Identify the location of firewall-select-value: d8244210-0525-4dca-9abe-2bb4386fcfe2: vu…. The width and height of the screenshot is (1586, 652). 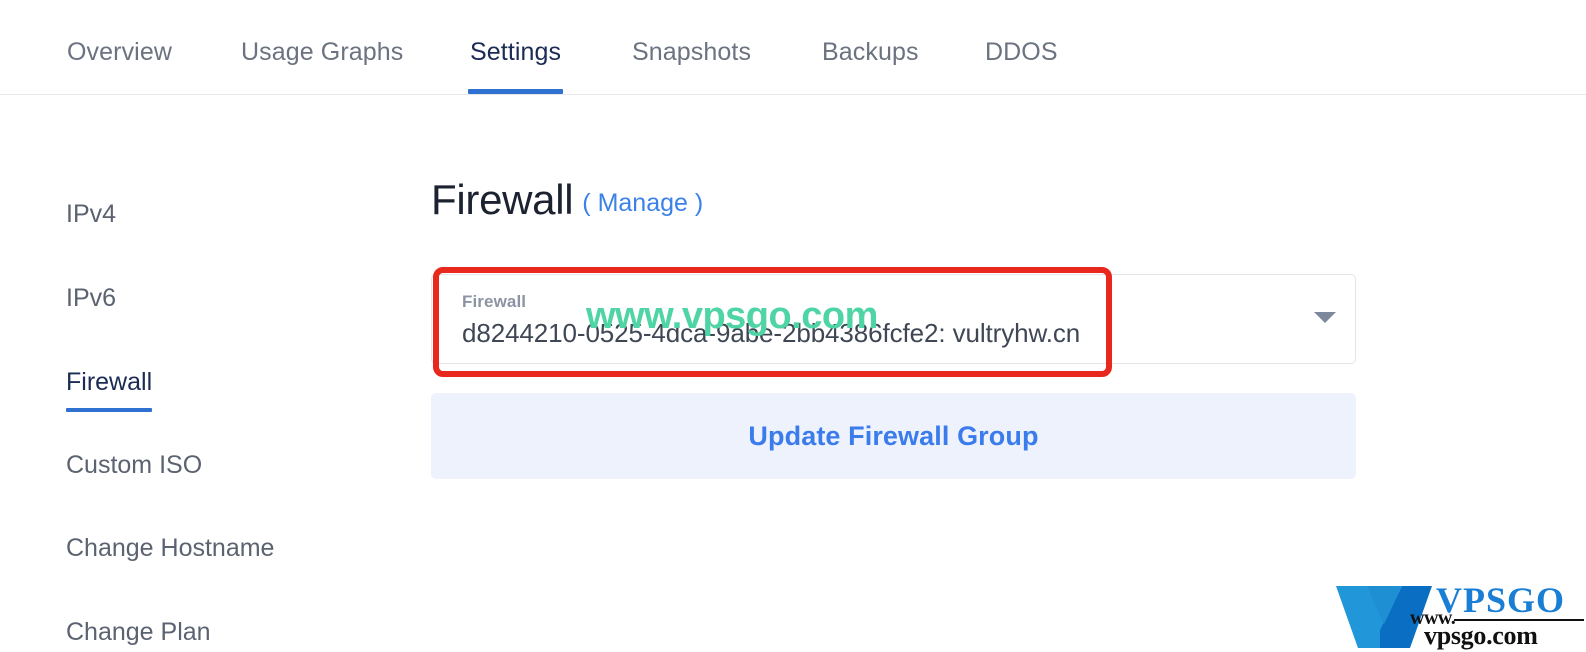
(771, 333).